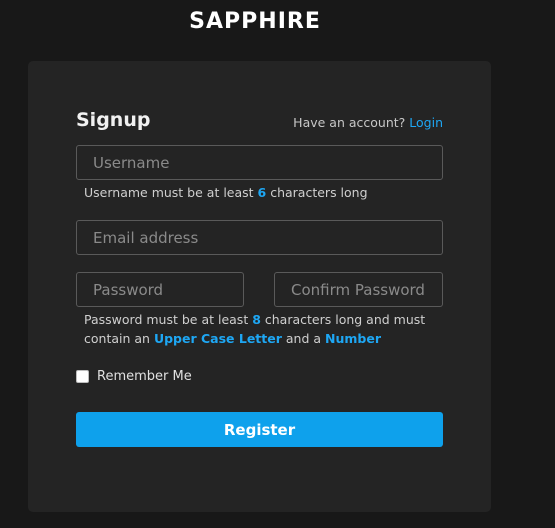 The height and width of the screenshot is (528, 555). What do you see at coordinates (259, 162) in the screenshot?
I see `username-input` at bounding box center [259, 162].